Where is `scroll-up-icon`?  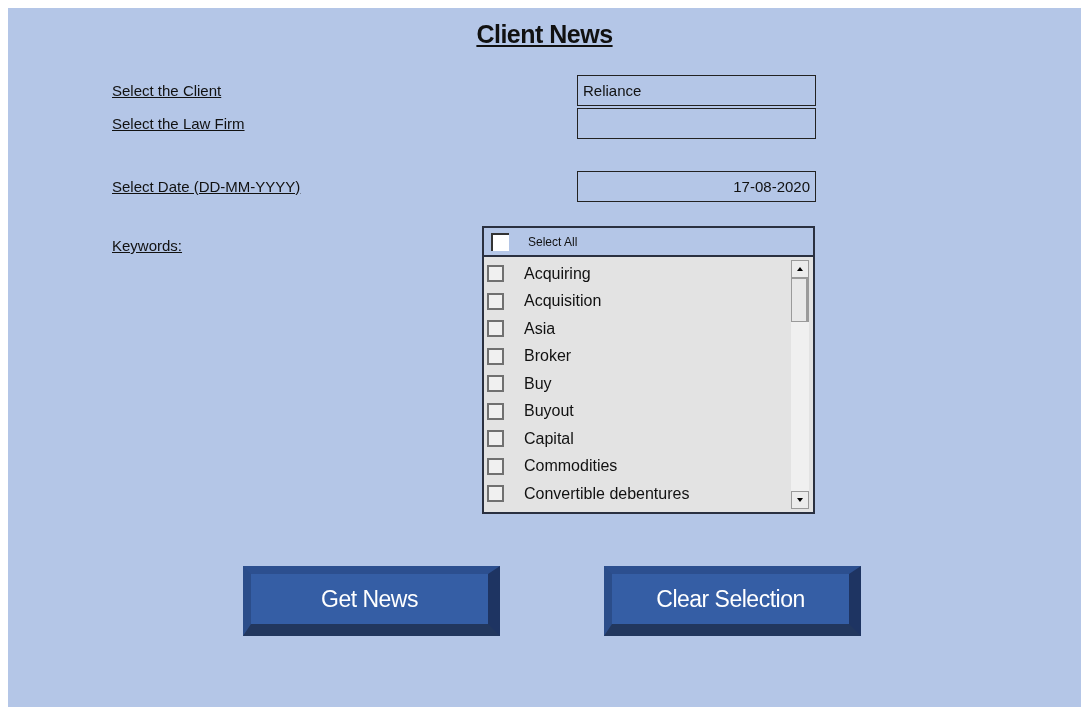 scroll-up-icon is located at coordinates (800, 269).